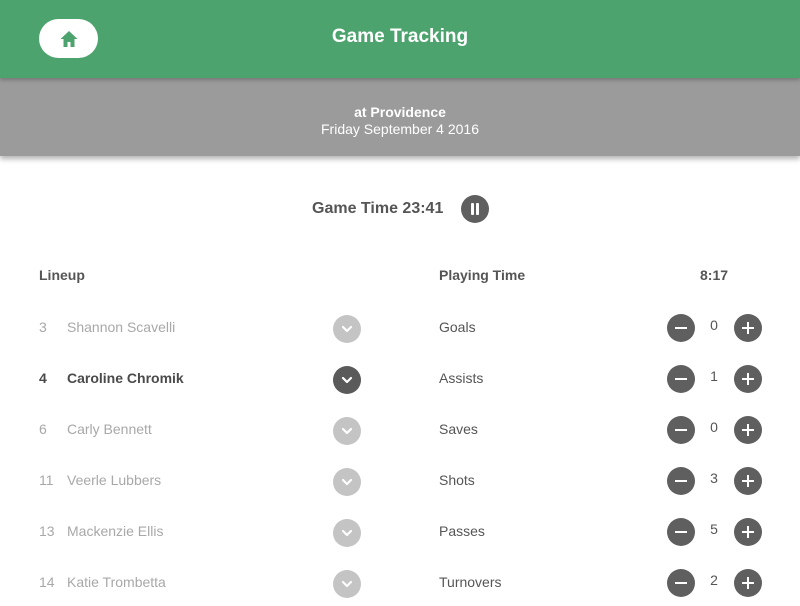 Image resolution: width=800 pixels, height=606 pixels. I want to click on lineup-row: 11 Veerle Lubbers, so click(200, 478).